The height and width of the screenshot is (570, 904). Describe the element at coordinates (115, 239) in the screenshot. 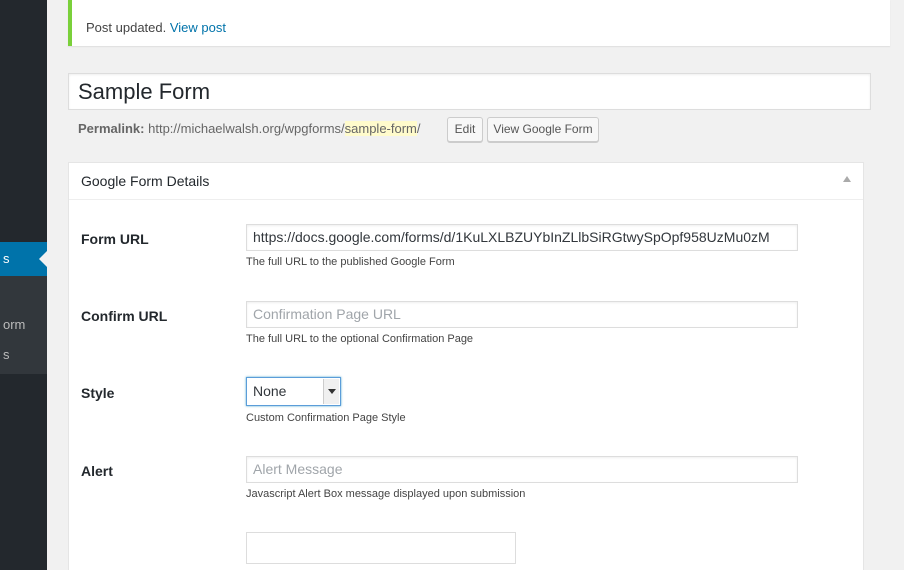

I see `form-url-label: Form URL` at that location.